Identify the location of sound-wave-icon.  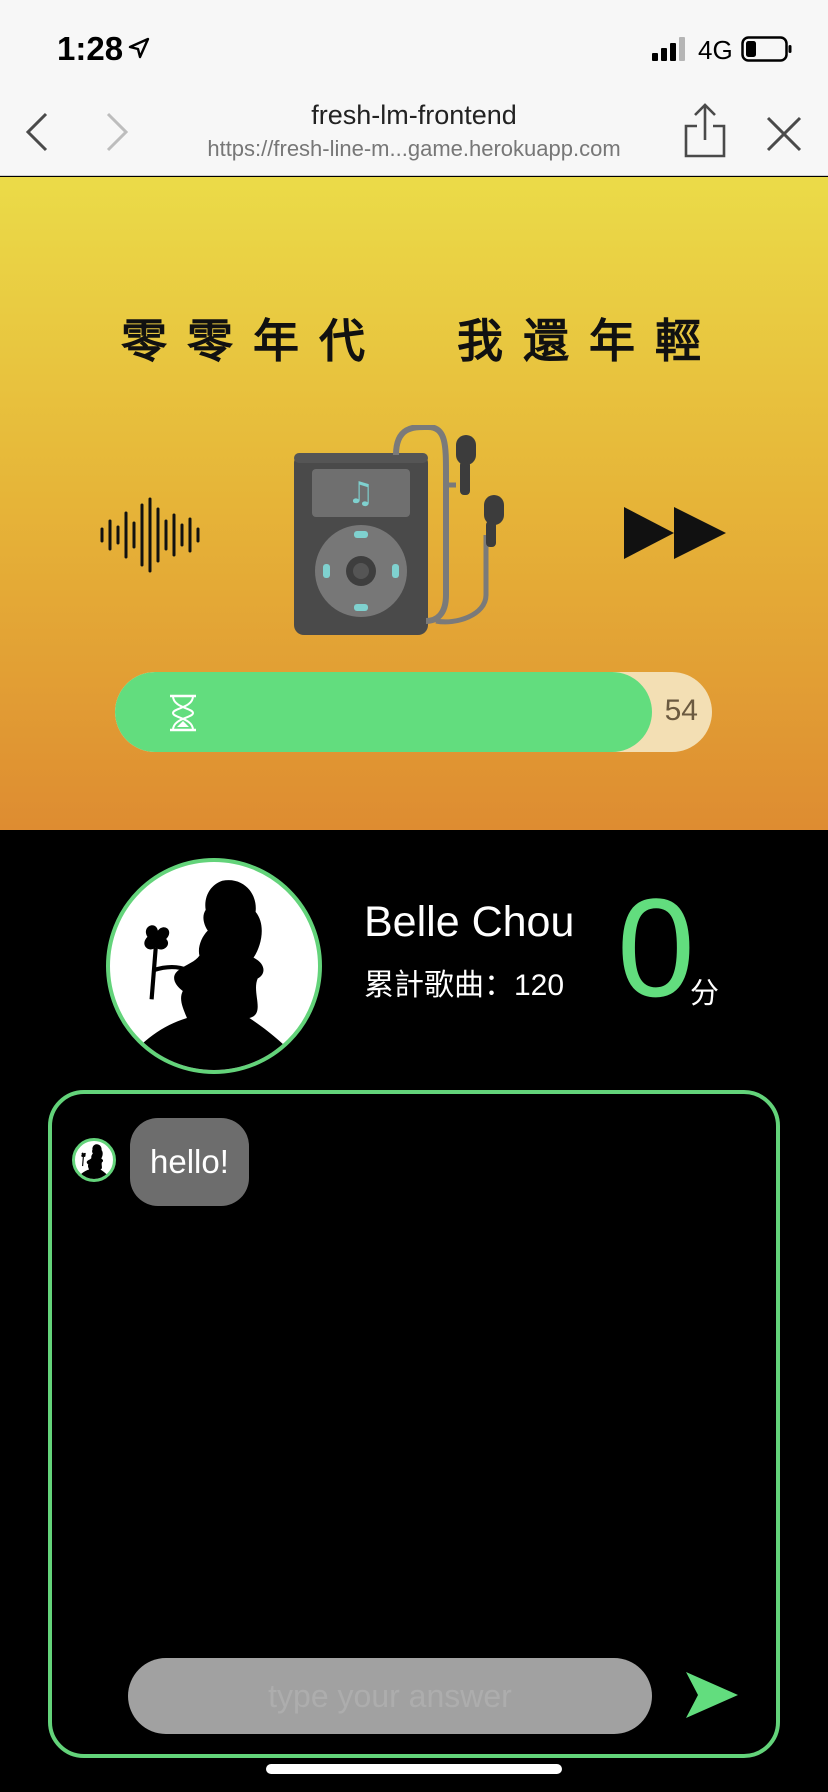
(150, 535).